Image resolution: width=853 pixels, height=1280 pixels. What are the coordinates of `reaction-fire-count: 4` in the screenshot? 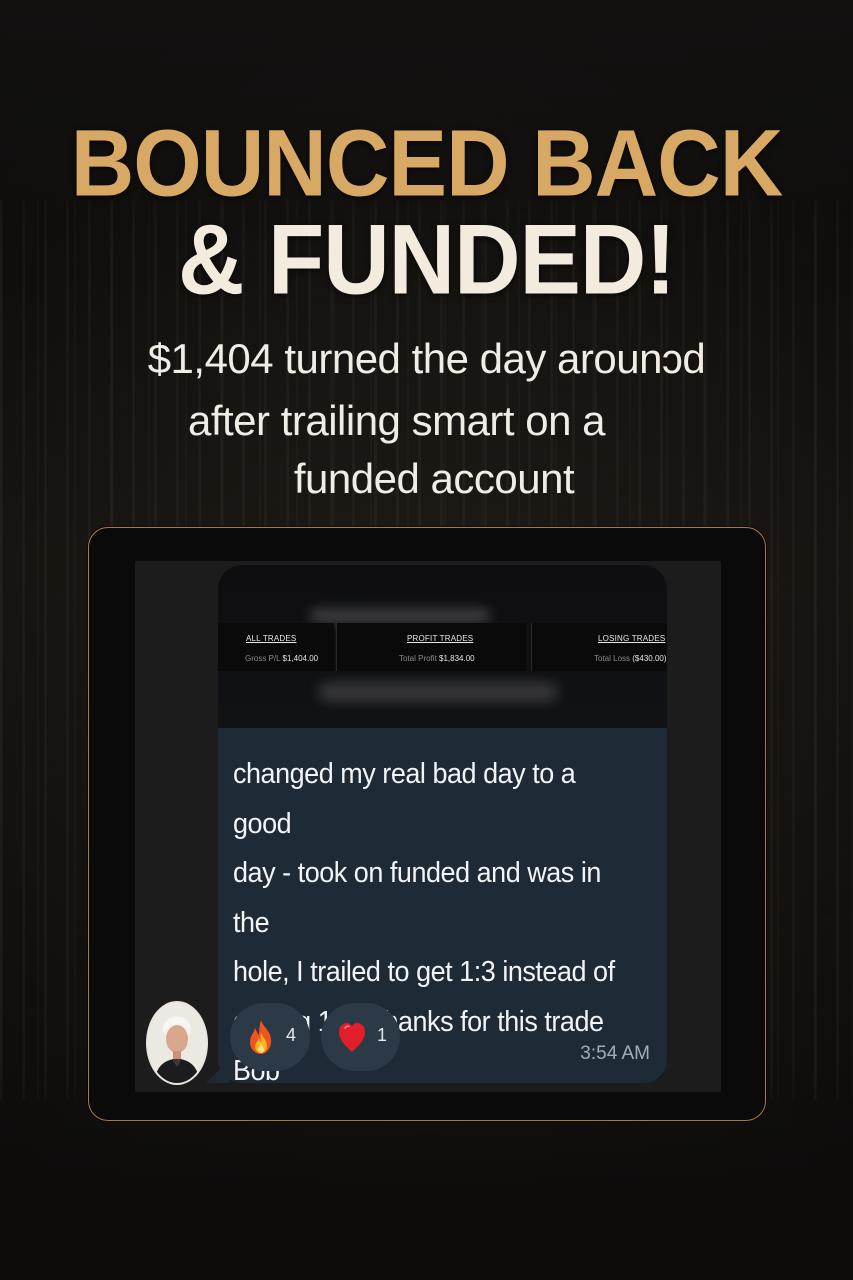 It's located at (291, 1034).